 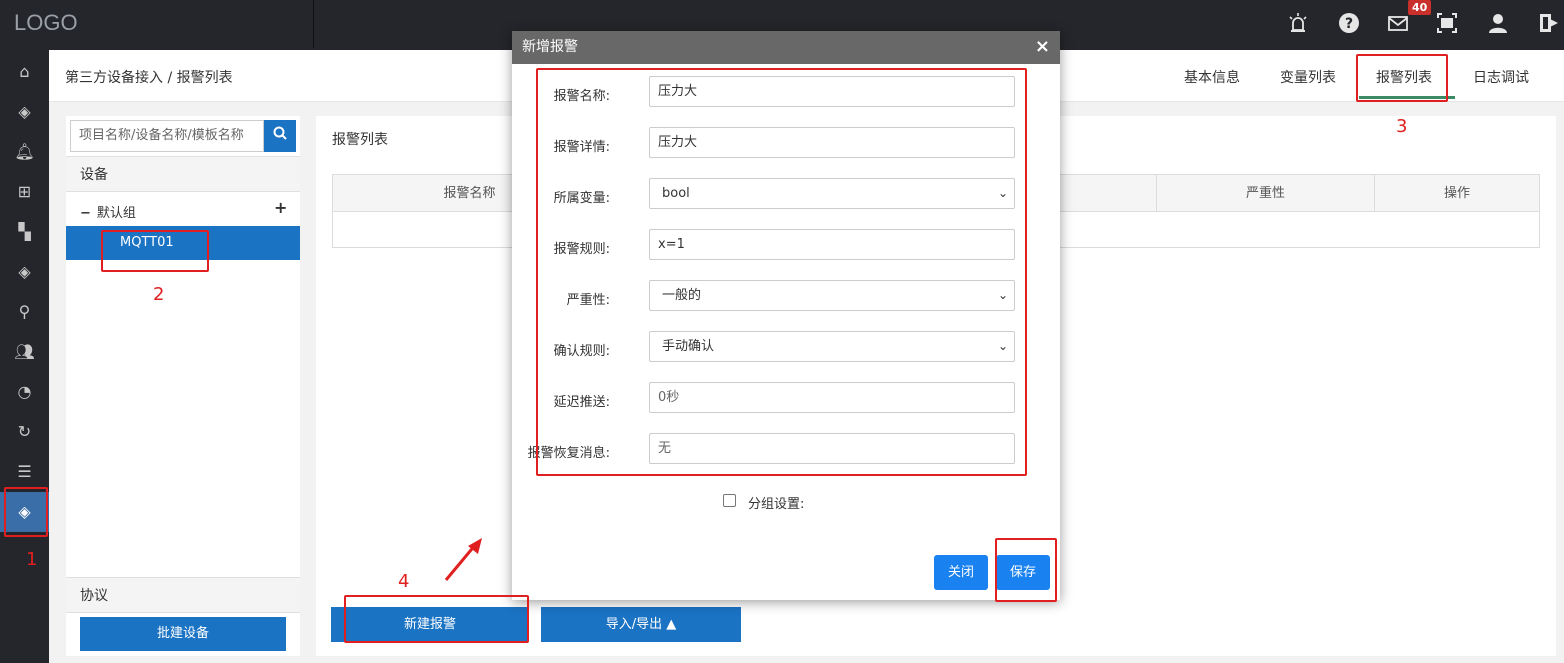 I want to click on search-button, so click(x=280, y=136).